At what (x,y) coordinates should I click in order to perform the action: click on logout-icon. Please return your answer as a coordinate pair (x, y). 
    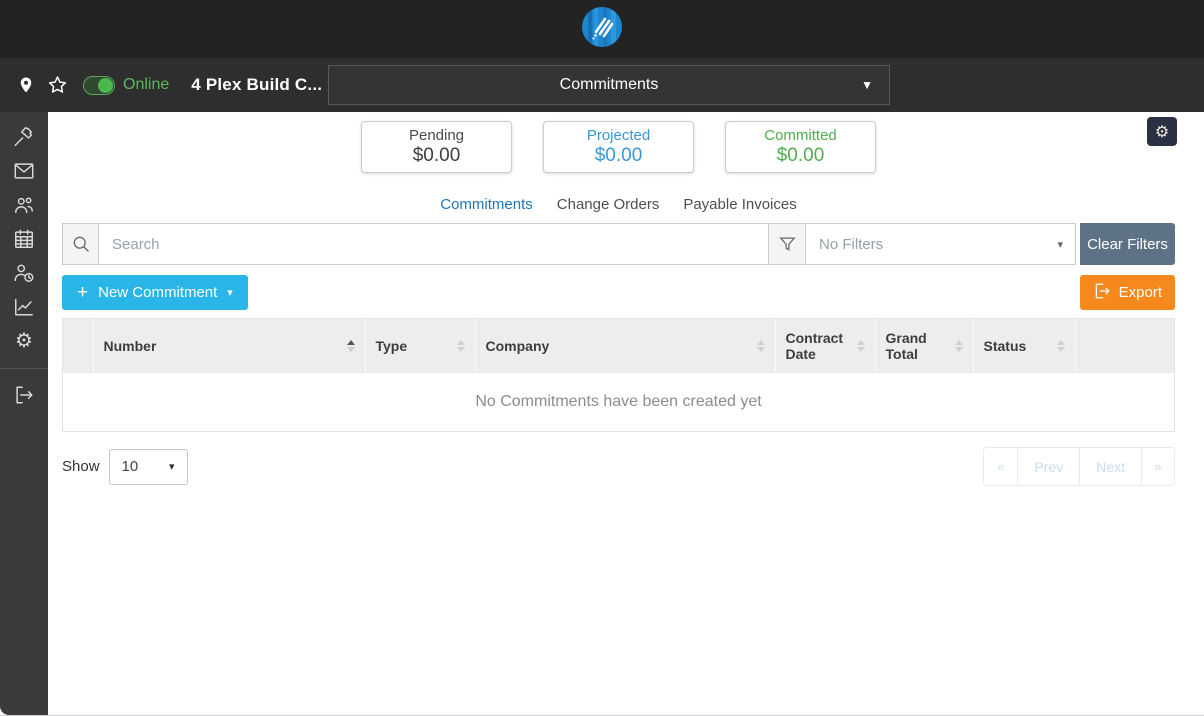
    Looking at the image, I should click on (24, 395).